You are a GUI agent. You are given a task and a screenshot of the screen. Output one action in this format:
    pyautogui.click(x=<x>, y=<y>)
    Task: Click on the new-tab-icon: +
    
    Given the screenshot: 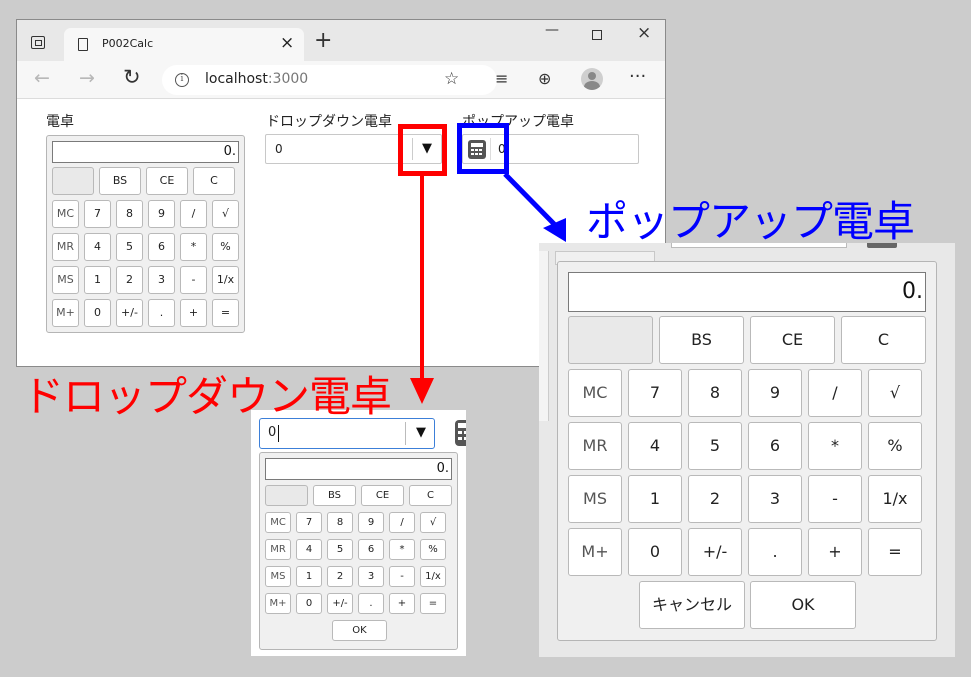 What is the action you would take?
    pyautogui.click(x=323, y=41)
    